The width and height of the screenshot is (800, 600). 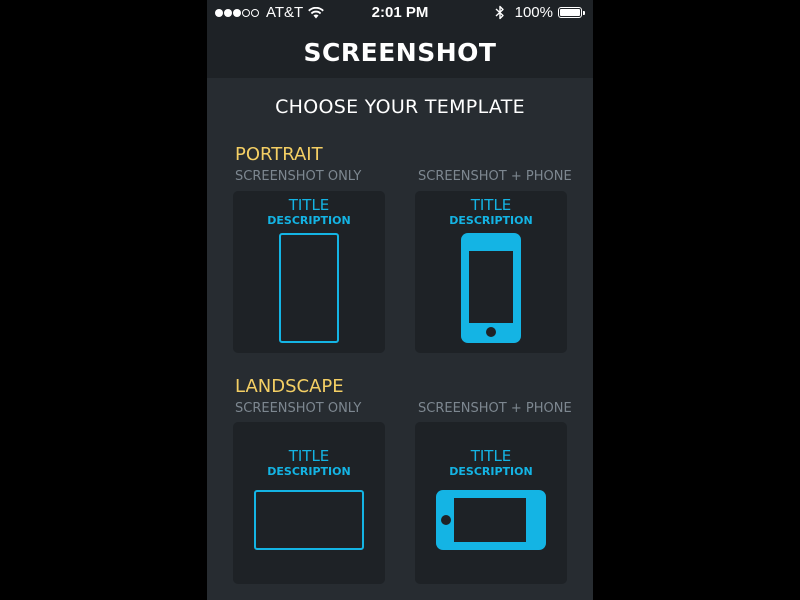 I want to click on section-label-portrait: PORTRAIT, so click(x=279, y=154).